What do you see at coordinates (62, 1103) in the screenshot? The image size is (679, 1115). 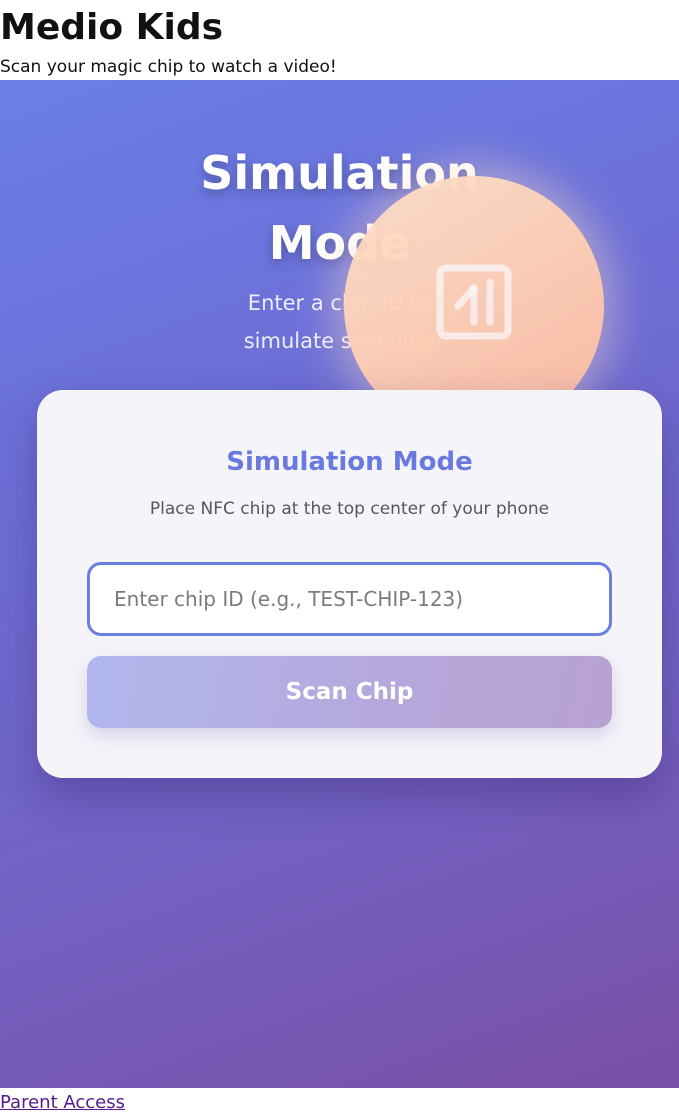 I see `parent-access-link: Parent Access` at bounding box center [62, 1103].